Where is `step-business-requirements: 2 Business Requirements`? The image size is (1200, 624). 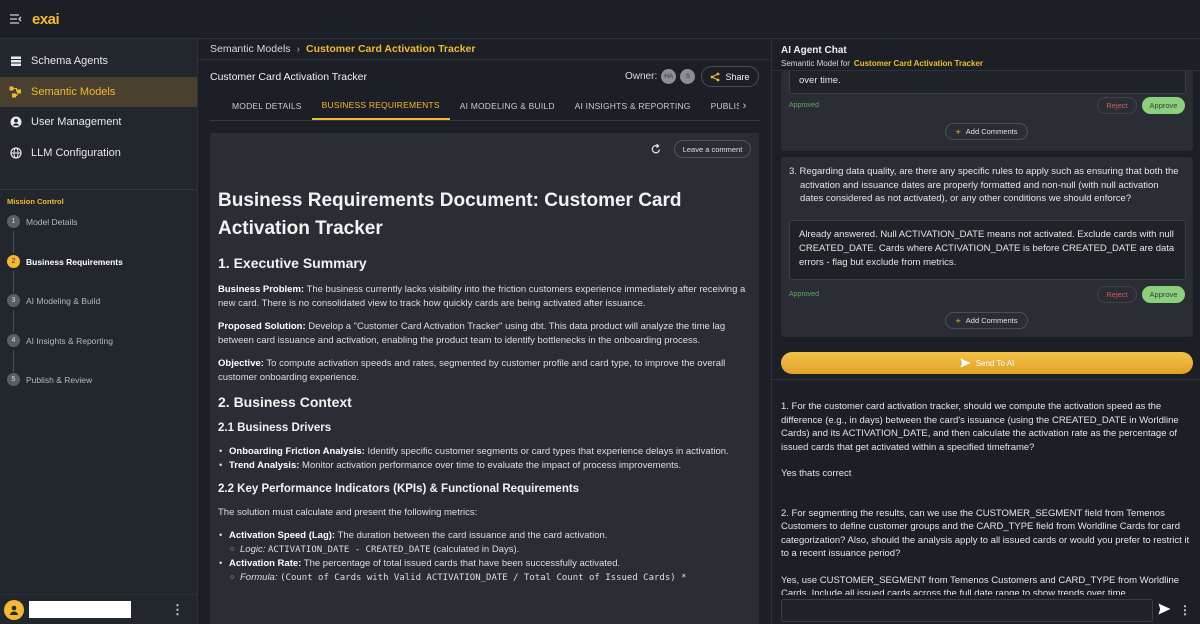 step-business-requirements: 2 Business Requirements is located at coordinates (61, 274).